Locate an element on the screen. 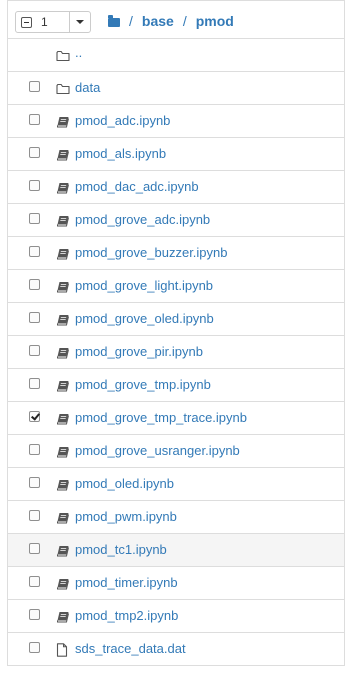 The height and width of the screenshot is (681, 345). breadcrumb-item-pmod: pmod is located at coordinates (215, 21).